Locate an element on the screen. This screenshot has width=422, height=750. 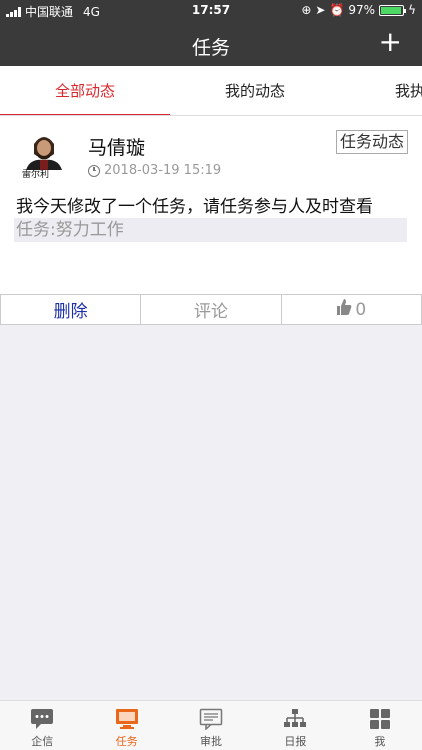
post-timestamp: 2018-03-19 15:19 is located at coordinates (163, 170).